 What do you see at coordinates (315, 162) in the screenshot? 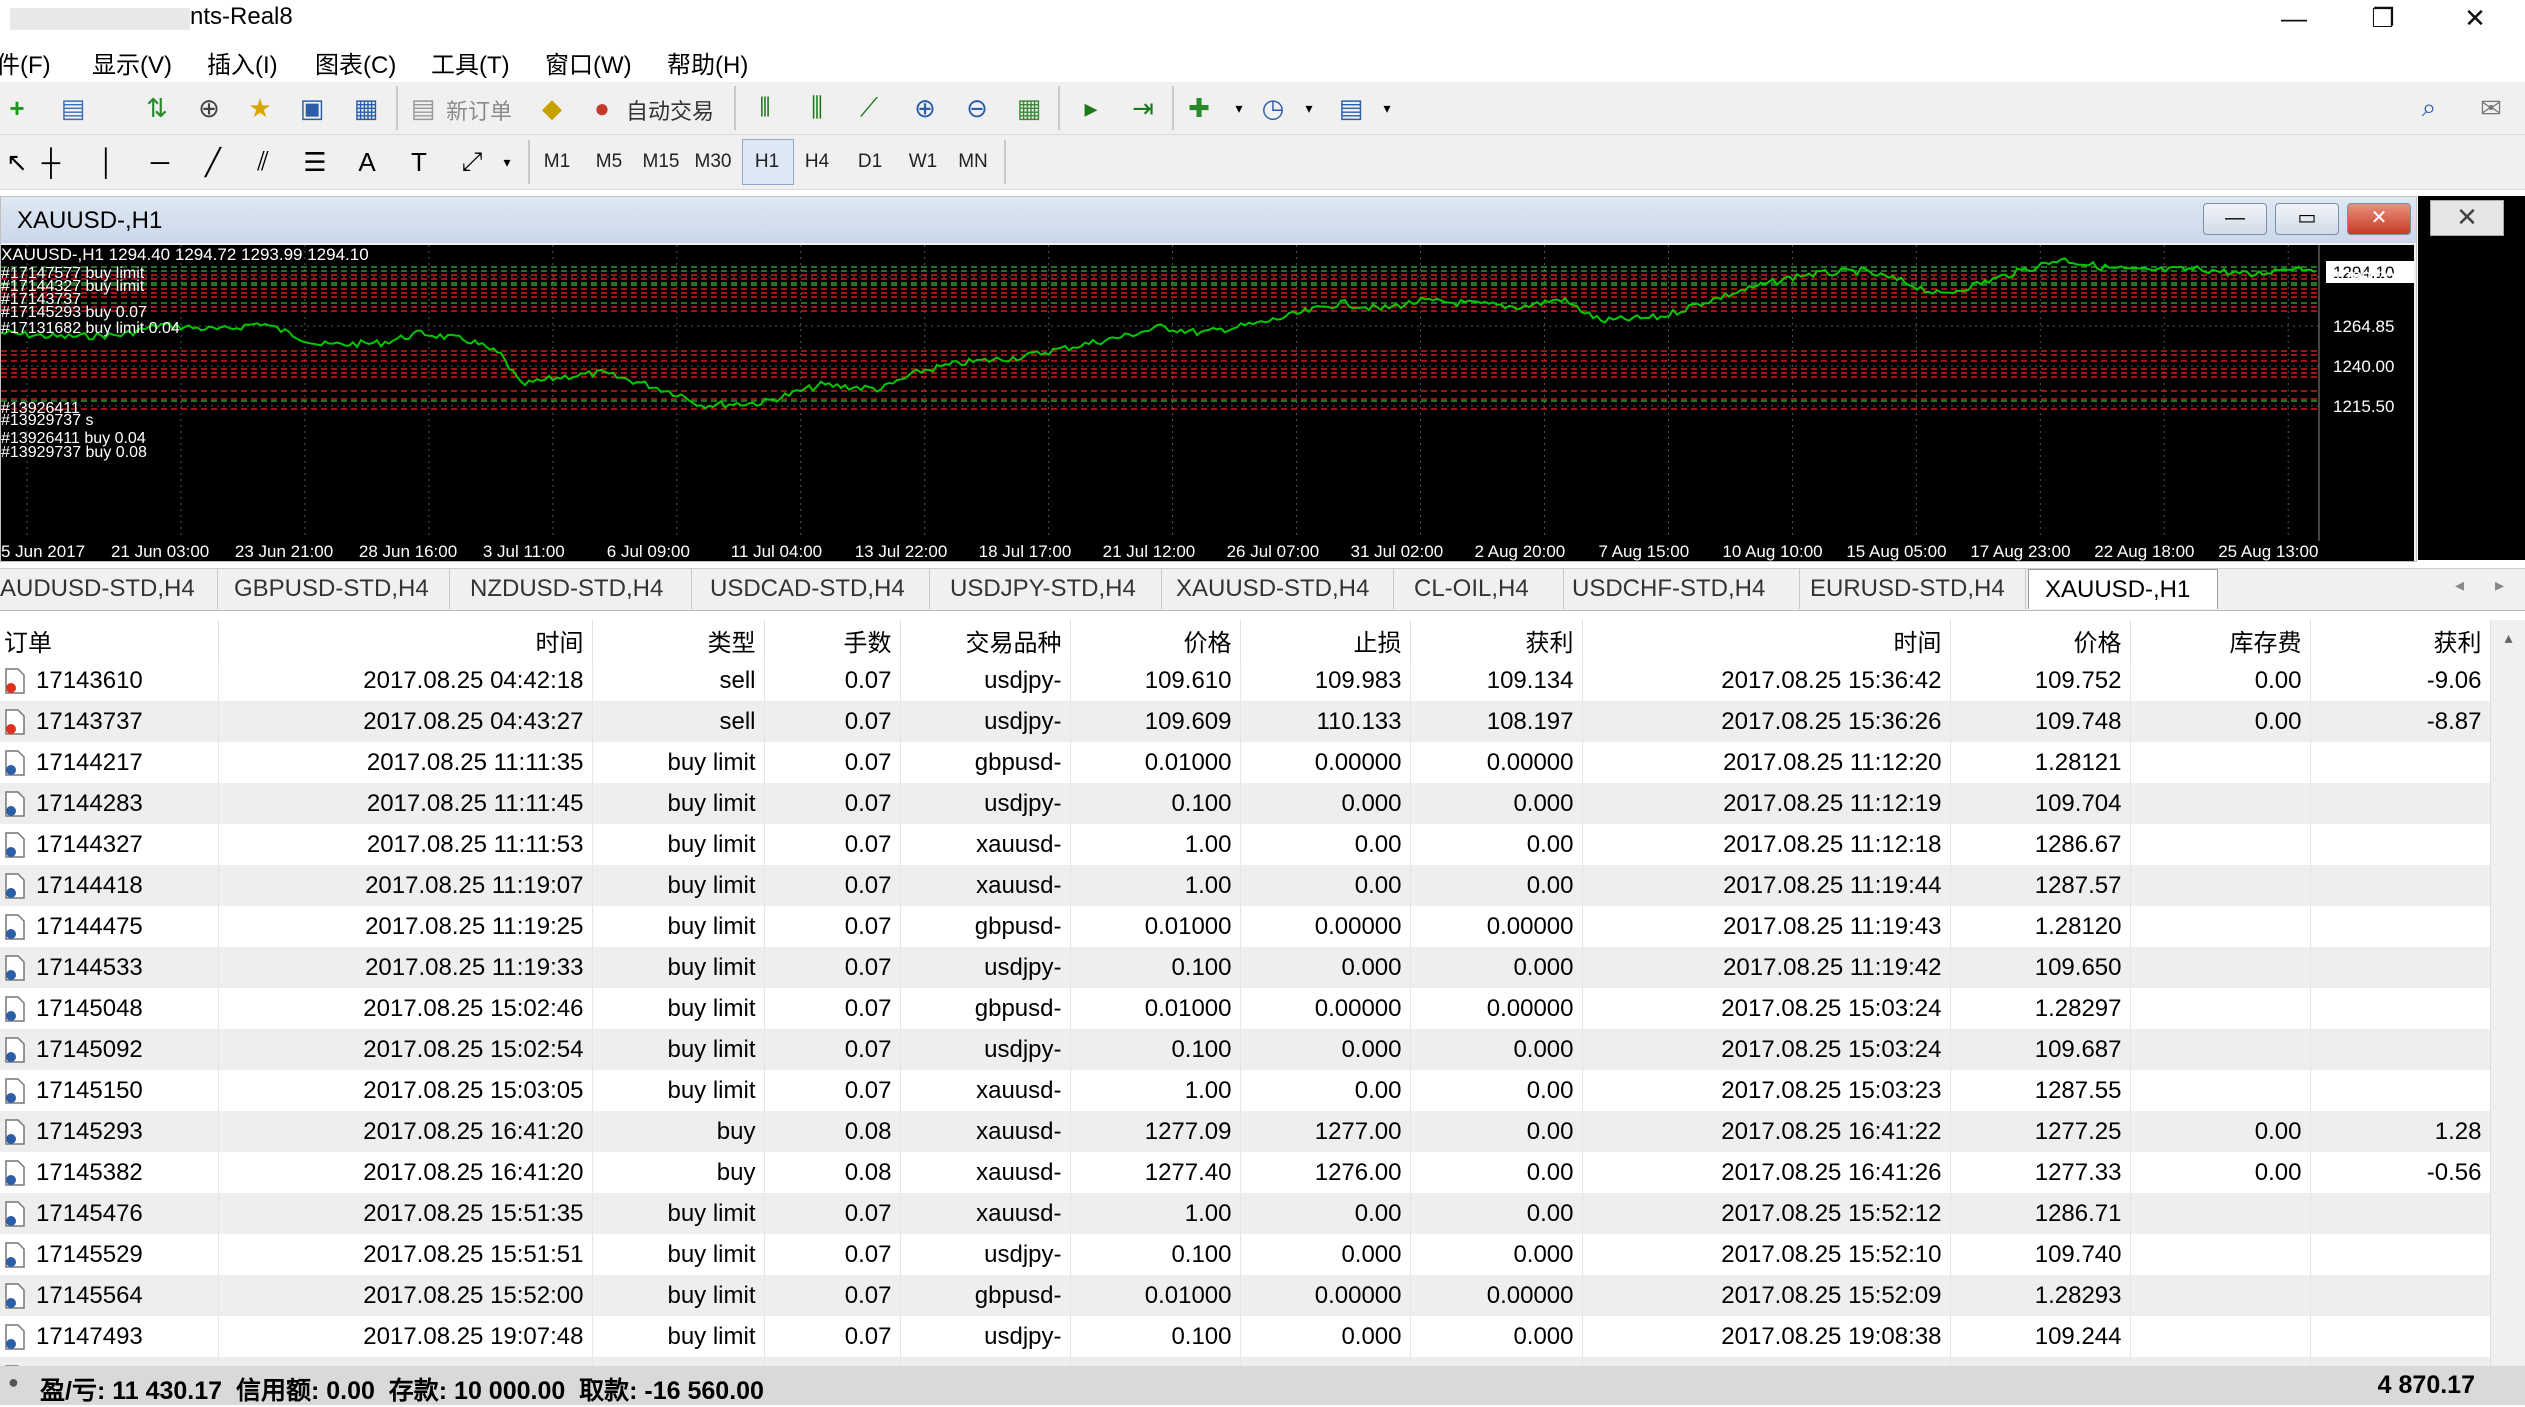
I see `fibonacci-icon: ☰` at bounding box center [315, 162].